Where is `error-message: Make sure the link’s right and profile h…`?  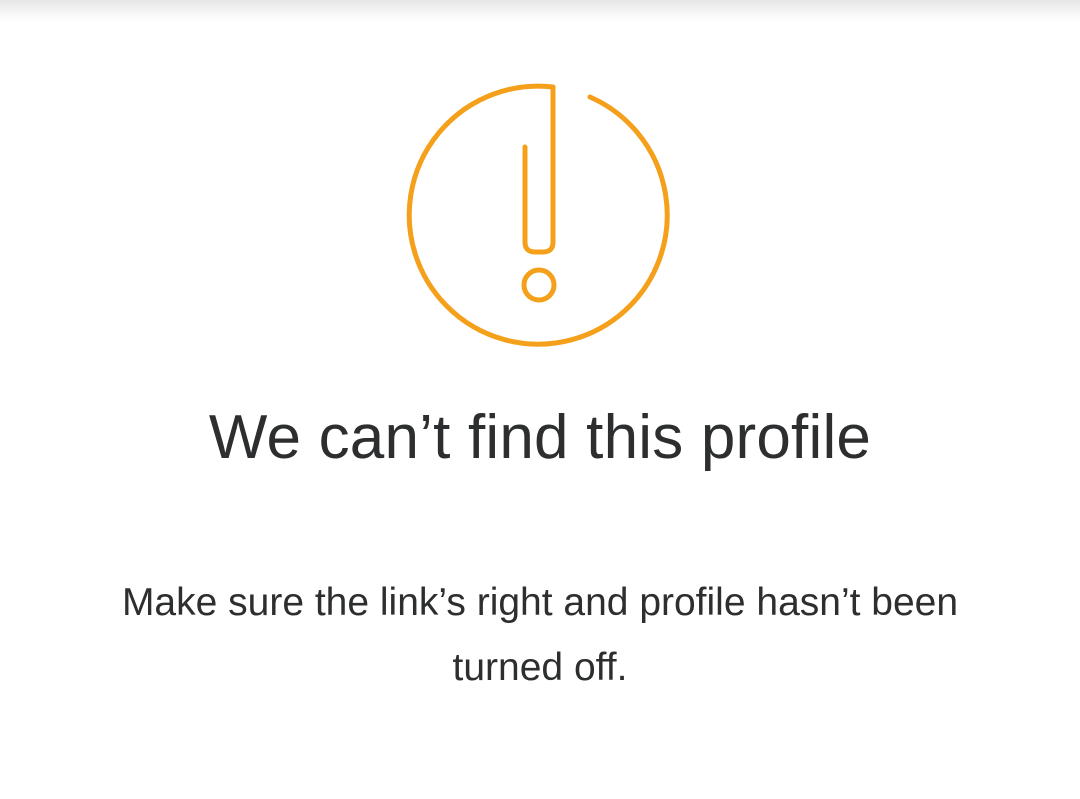
error-message: Make sure the link’s right and profile h… is located at coordinates (540, 635).